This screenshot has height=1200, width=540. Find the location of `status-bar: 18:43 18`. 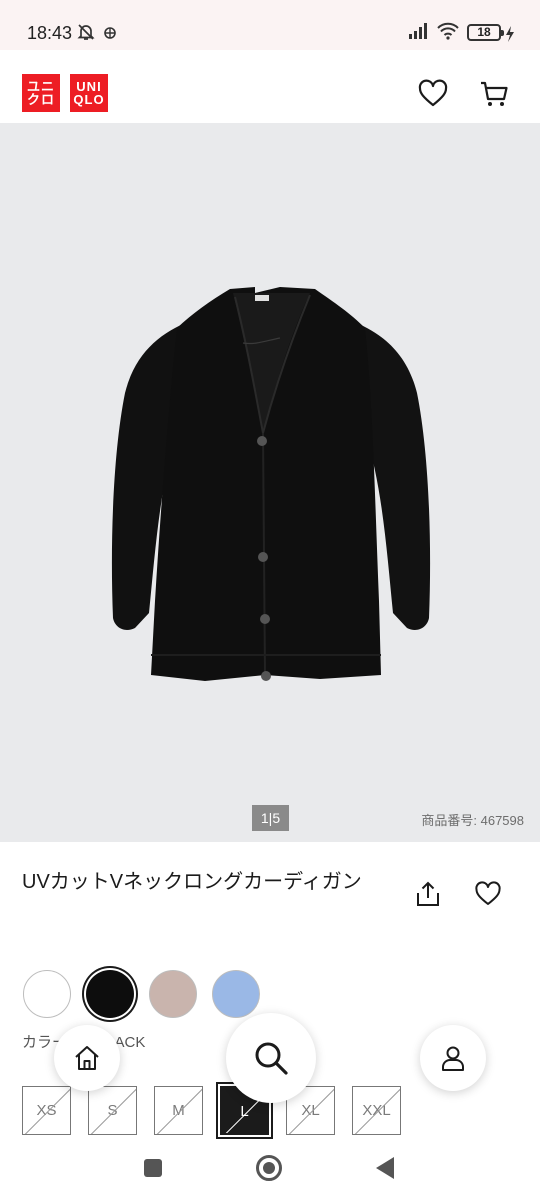

status-bar: 18:43 18 is located at coordinates (270, 25).